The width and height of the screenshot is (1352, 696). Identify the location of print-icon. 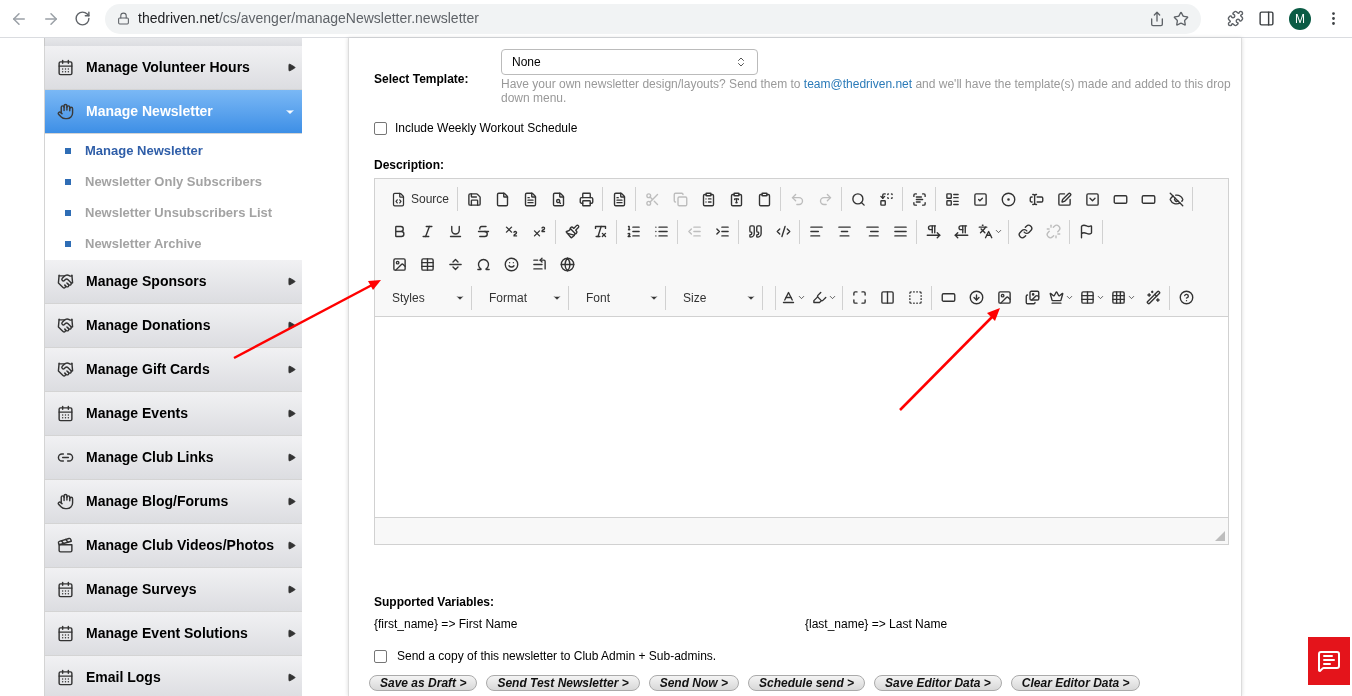
(586, 199).